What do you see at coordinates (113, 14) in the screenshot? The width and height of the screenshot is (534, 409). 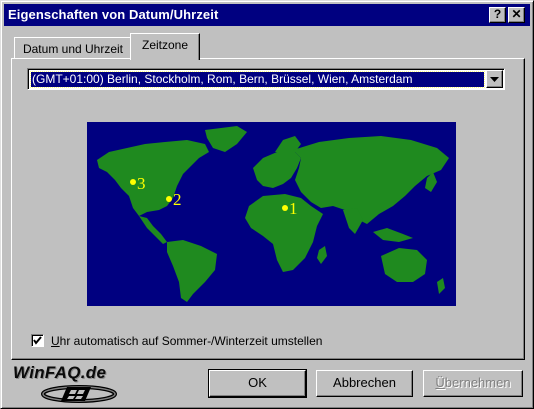 I see `window-title: Eigenschaften von Datum/Uhrzeit` at bounding box center [113, 14].